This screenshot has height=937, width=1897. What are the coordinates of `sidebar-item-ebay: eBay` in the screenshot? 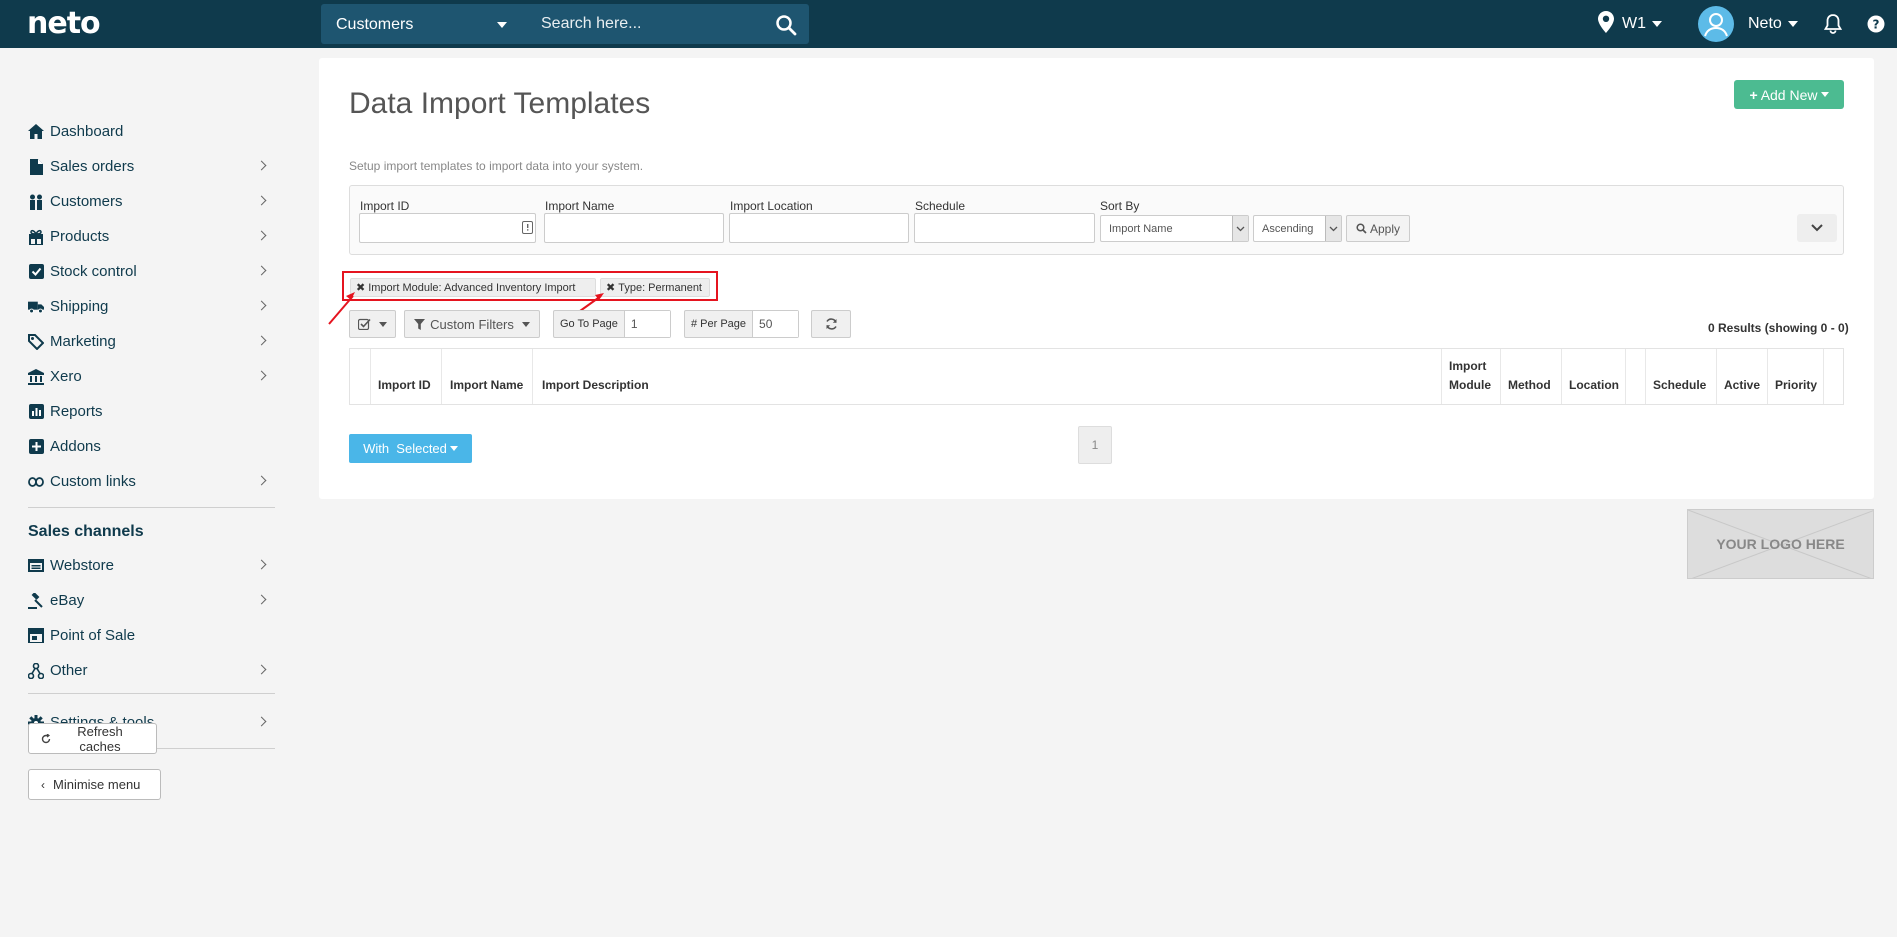 It's located at (151, 600).